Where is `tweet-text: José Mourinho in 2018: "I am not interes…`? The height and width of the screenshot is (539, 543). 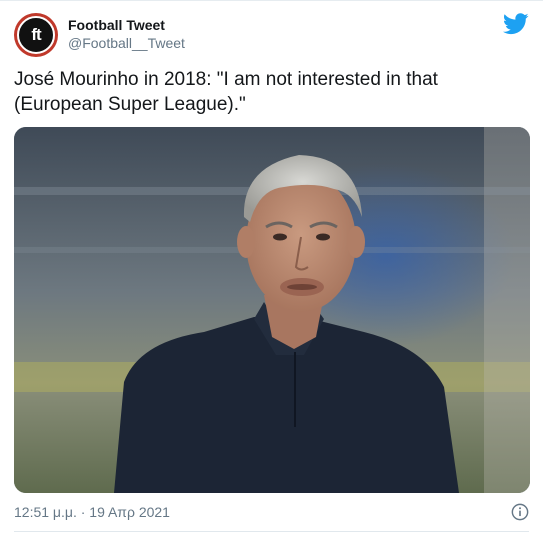 tweet-text: José Mourinho in 2018: "I am not interes… is located at coordinates (226, 92).